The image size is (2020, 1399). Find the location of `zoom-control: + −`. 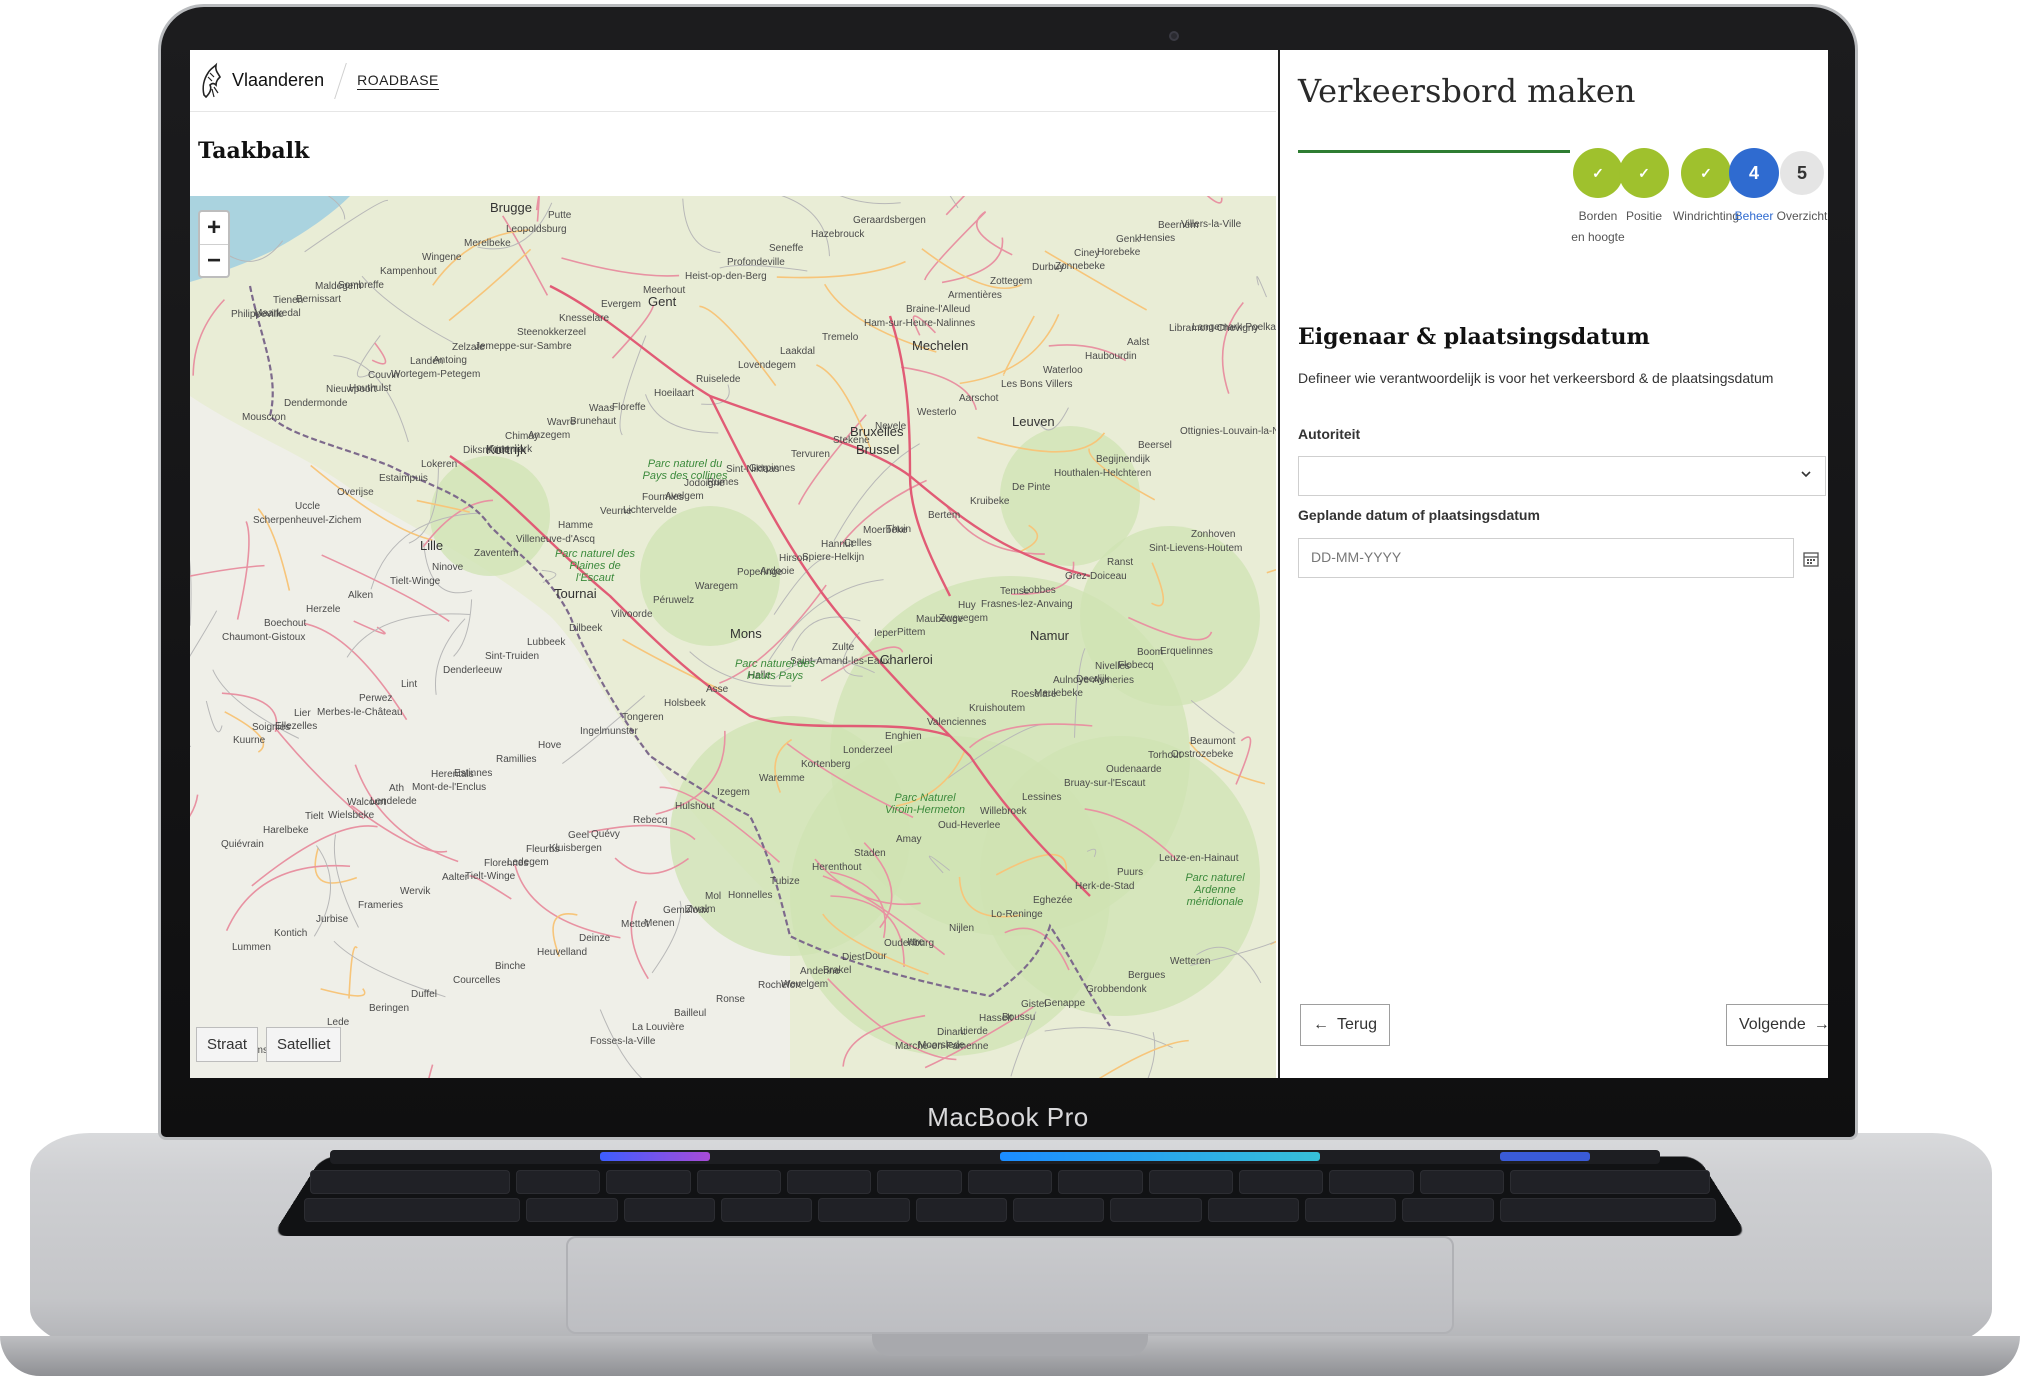

zoom-control: + − is located at coordinates (214, 244).